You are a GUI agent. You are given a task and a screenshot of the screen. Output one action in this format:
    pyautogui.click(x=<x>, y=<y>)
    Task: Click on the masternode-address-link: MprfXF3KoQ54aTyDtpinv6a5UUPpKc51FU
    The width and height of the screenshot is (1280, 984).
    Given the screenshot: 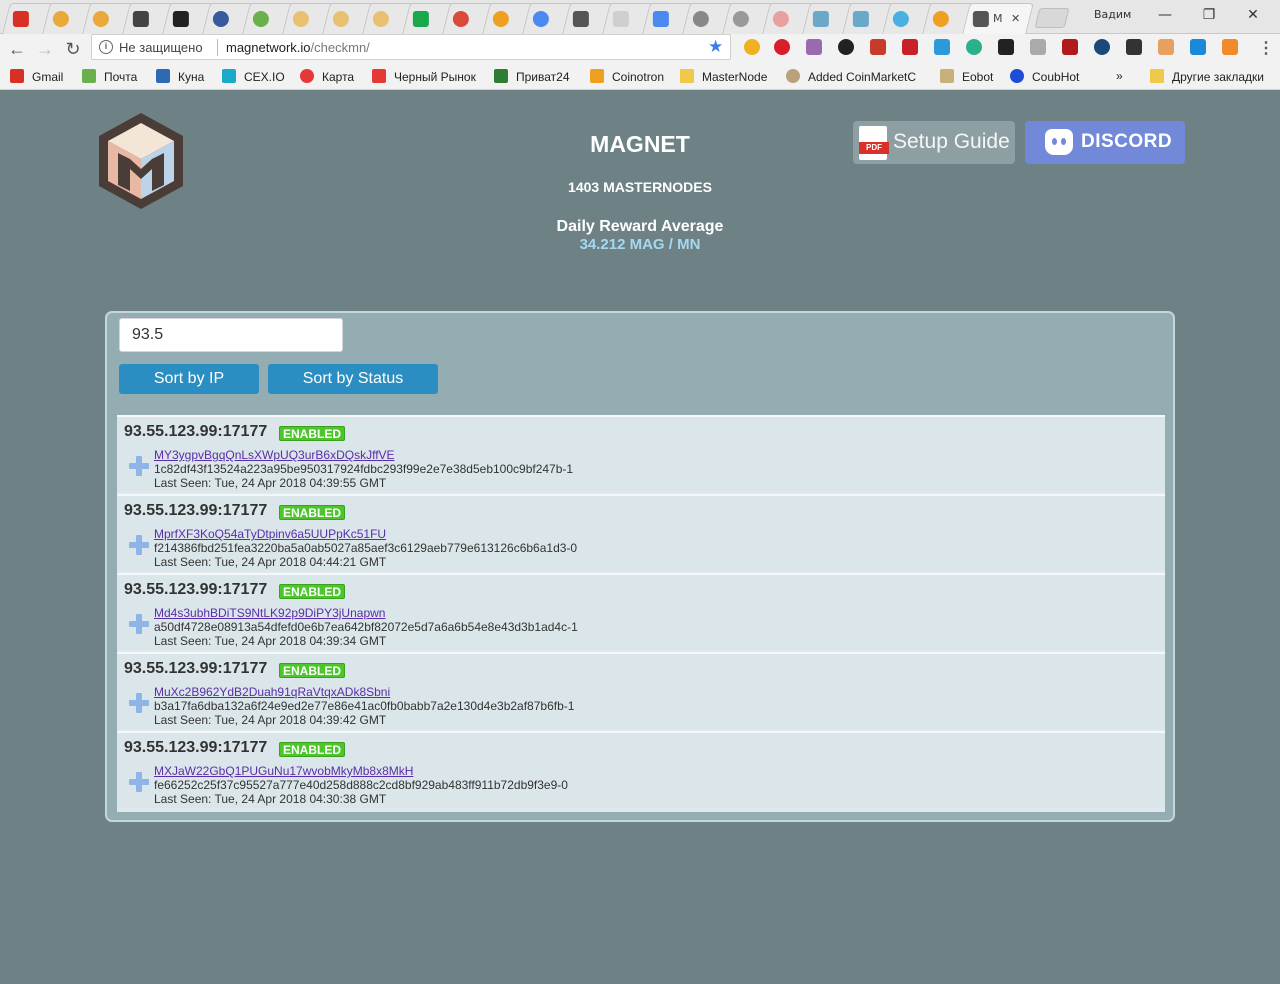 What is the action you would take?
    pyautogui.click(x=270, y=534)
    